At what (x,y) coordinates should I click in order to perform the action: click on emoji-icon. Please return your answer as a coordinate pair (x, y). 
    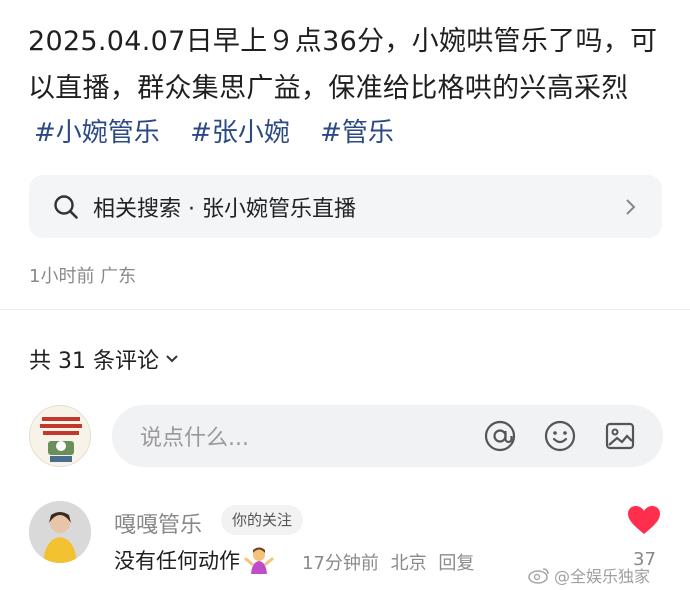
    Looking at the image, I should click on (560, 436).